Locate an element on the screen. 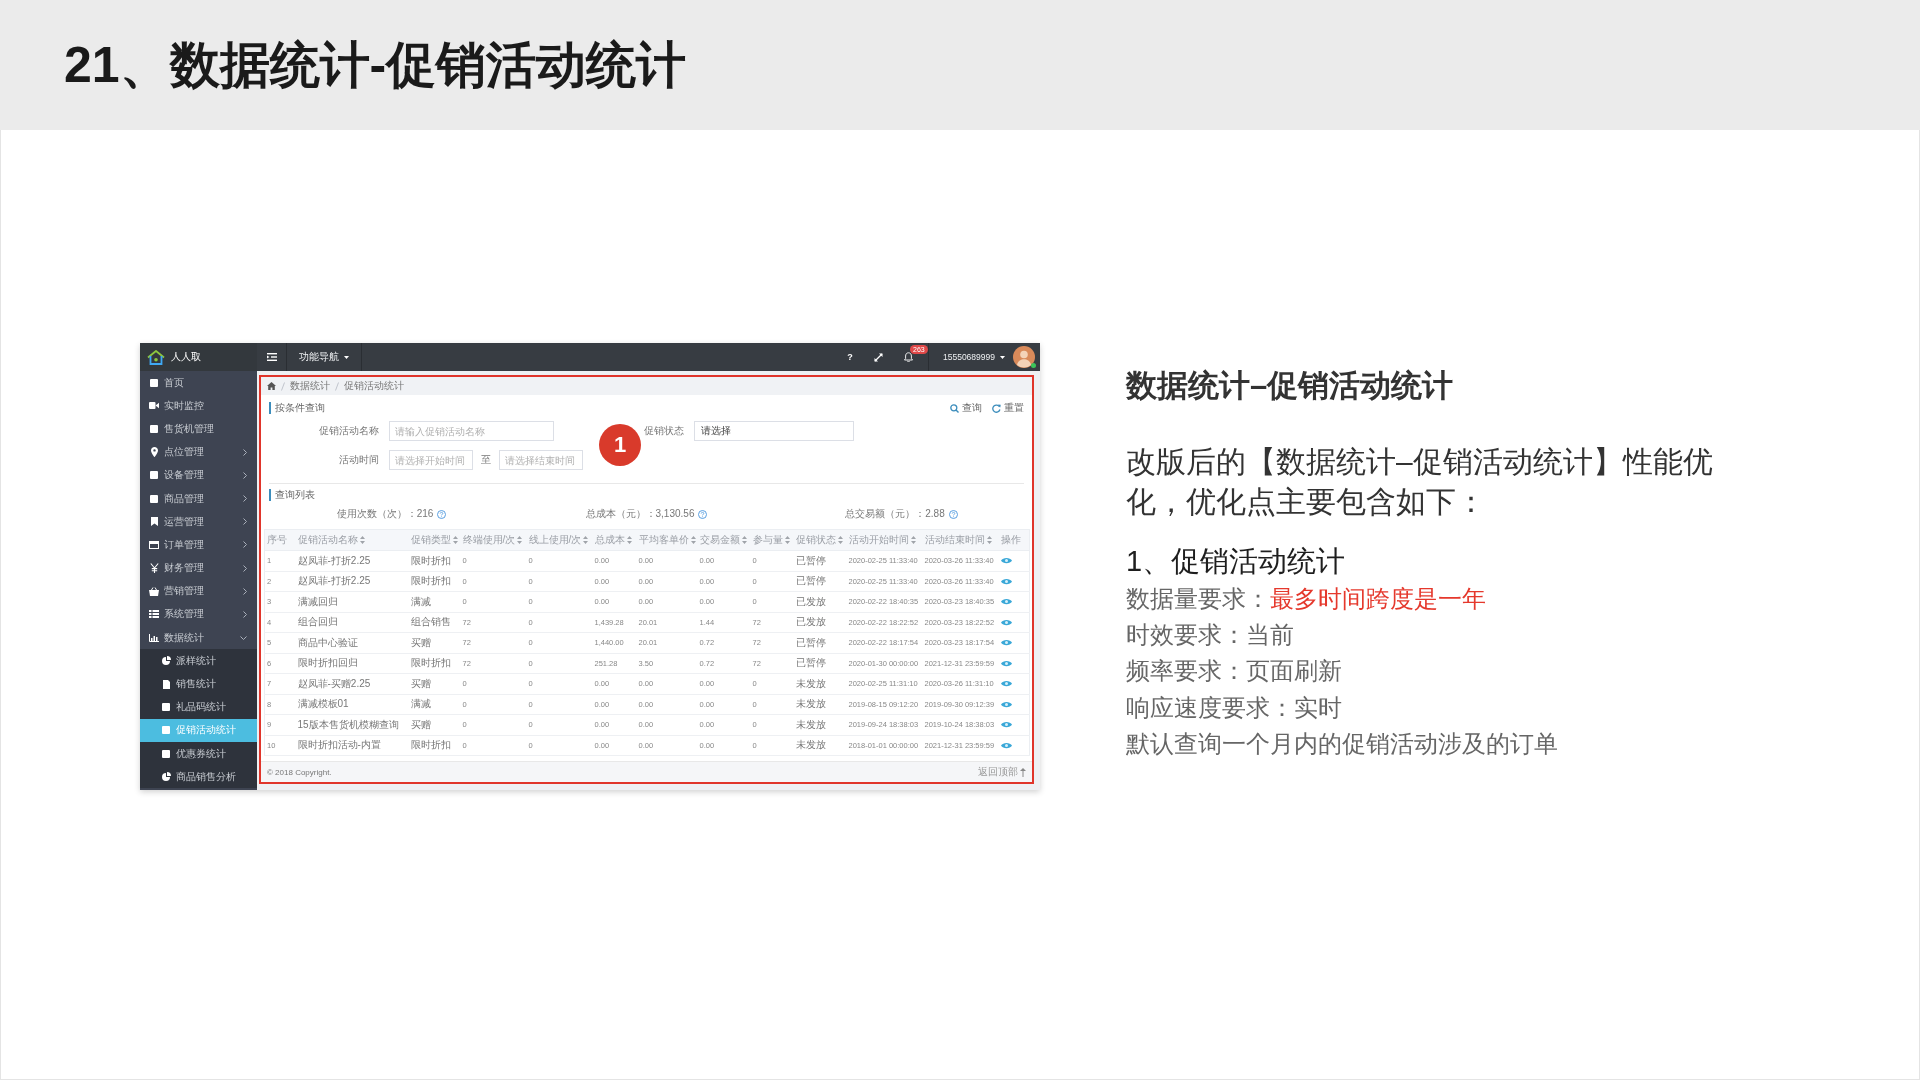  nav-menu-button: 功能导航 is located at coordinates (324, 357).